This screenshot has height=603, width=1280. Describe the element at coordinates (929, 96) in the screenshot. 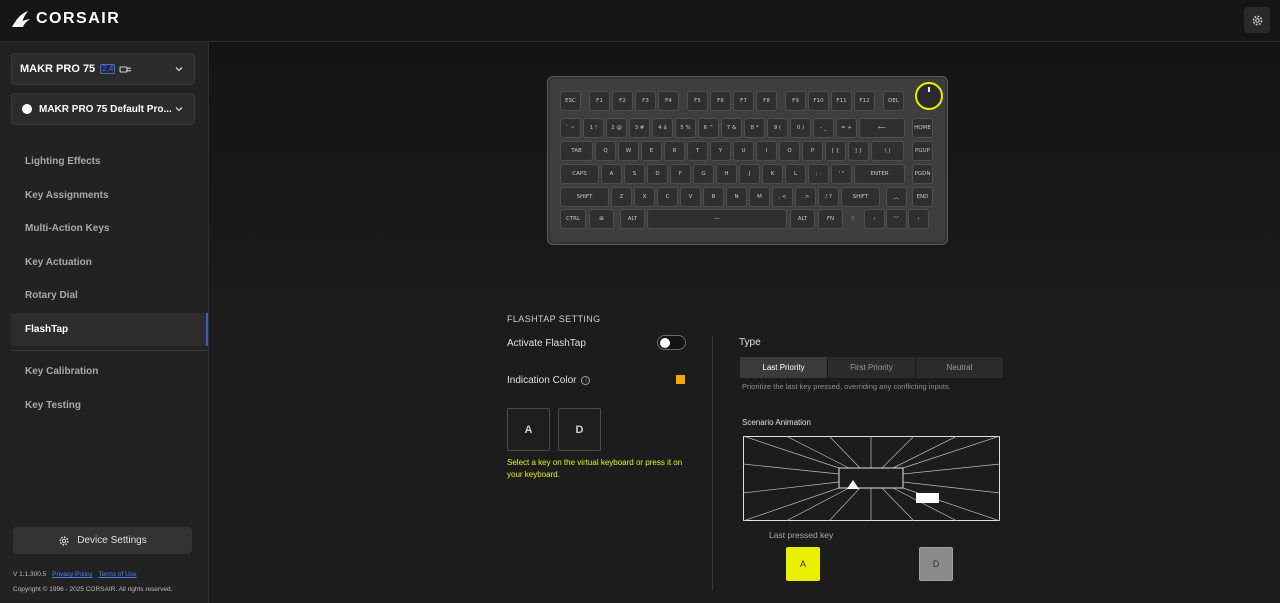

I see `rotary-dial` at that location.